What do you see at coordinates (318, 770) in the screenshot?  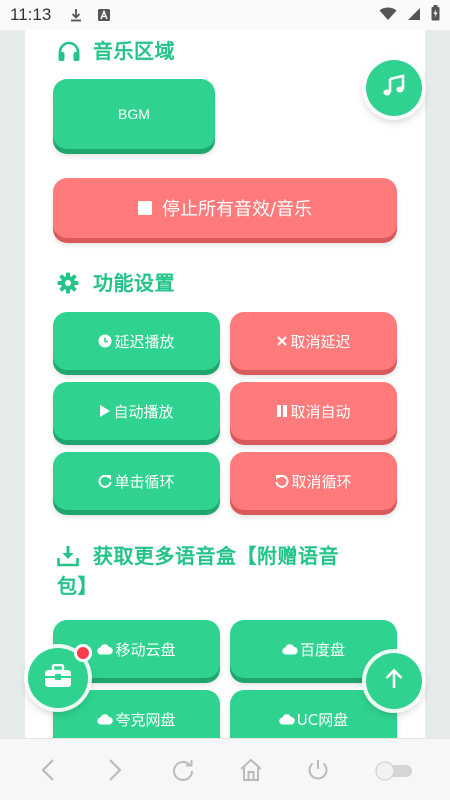 I see `power-icon` at bounding box center [318, 770].